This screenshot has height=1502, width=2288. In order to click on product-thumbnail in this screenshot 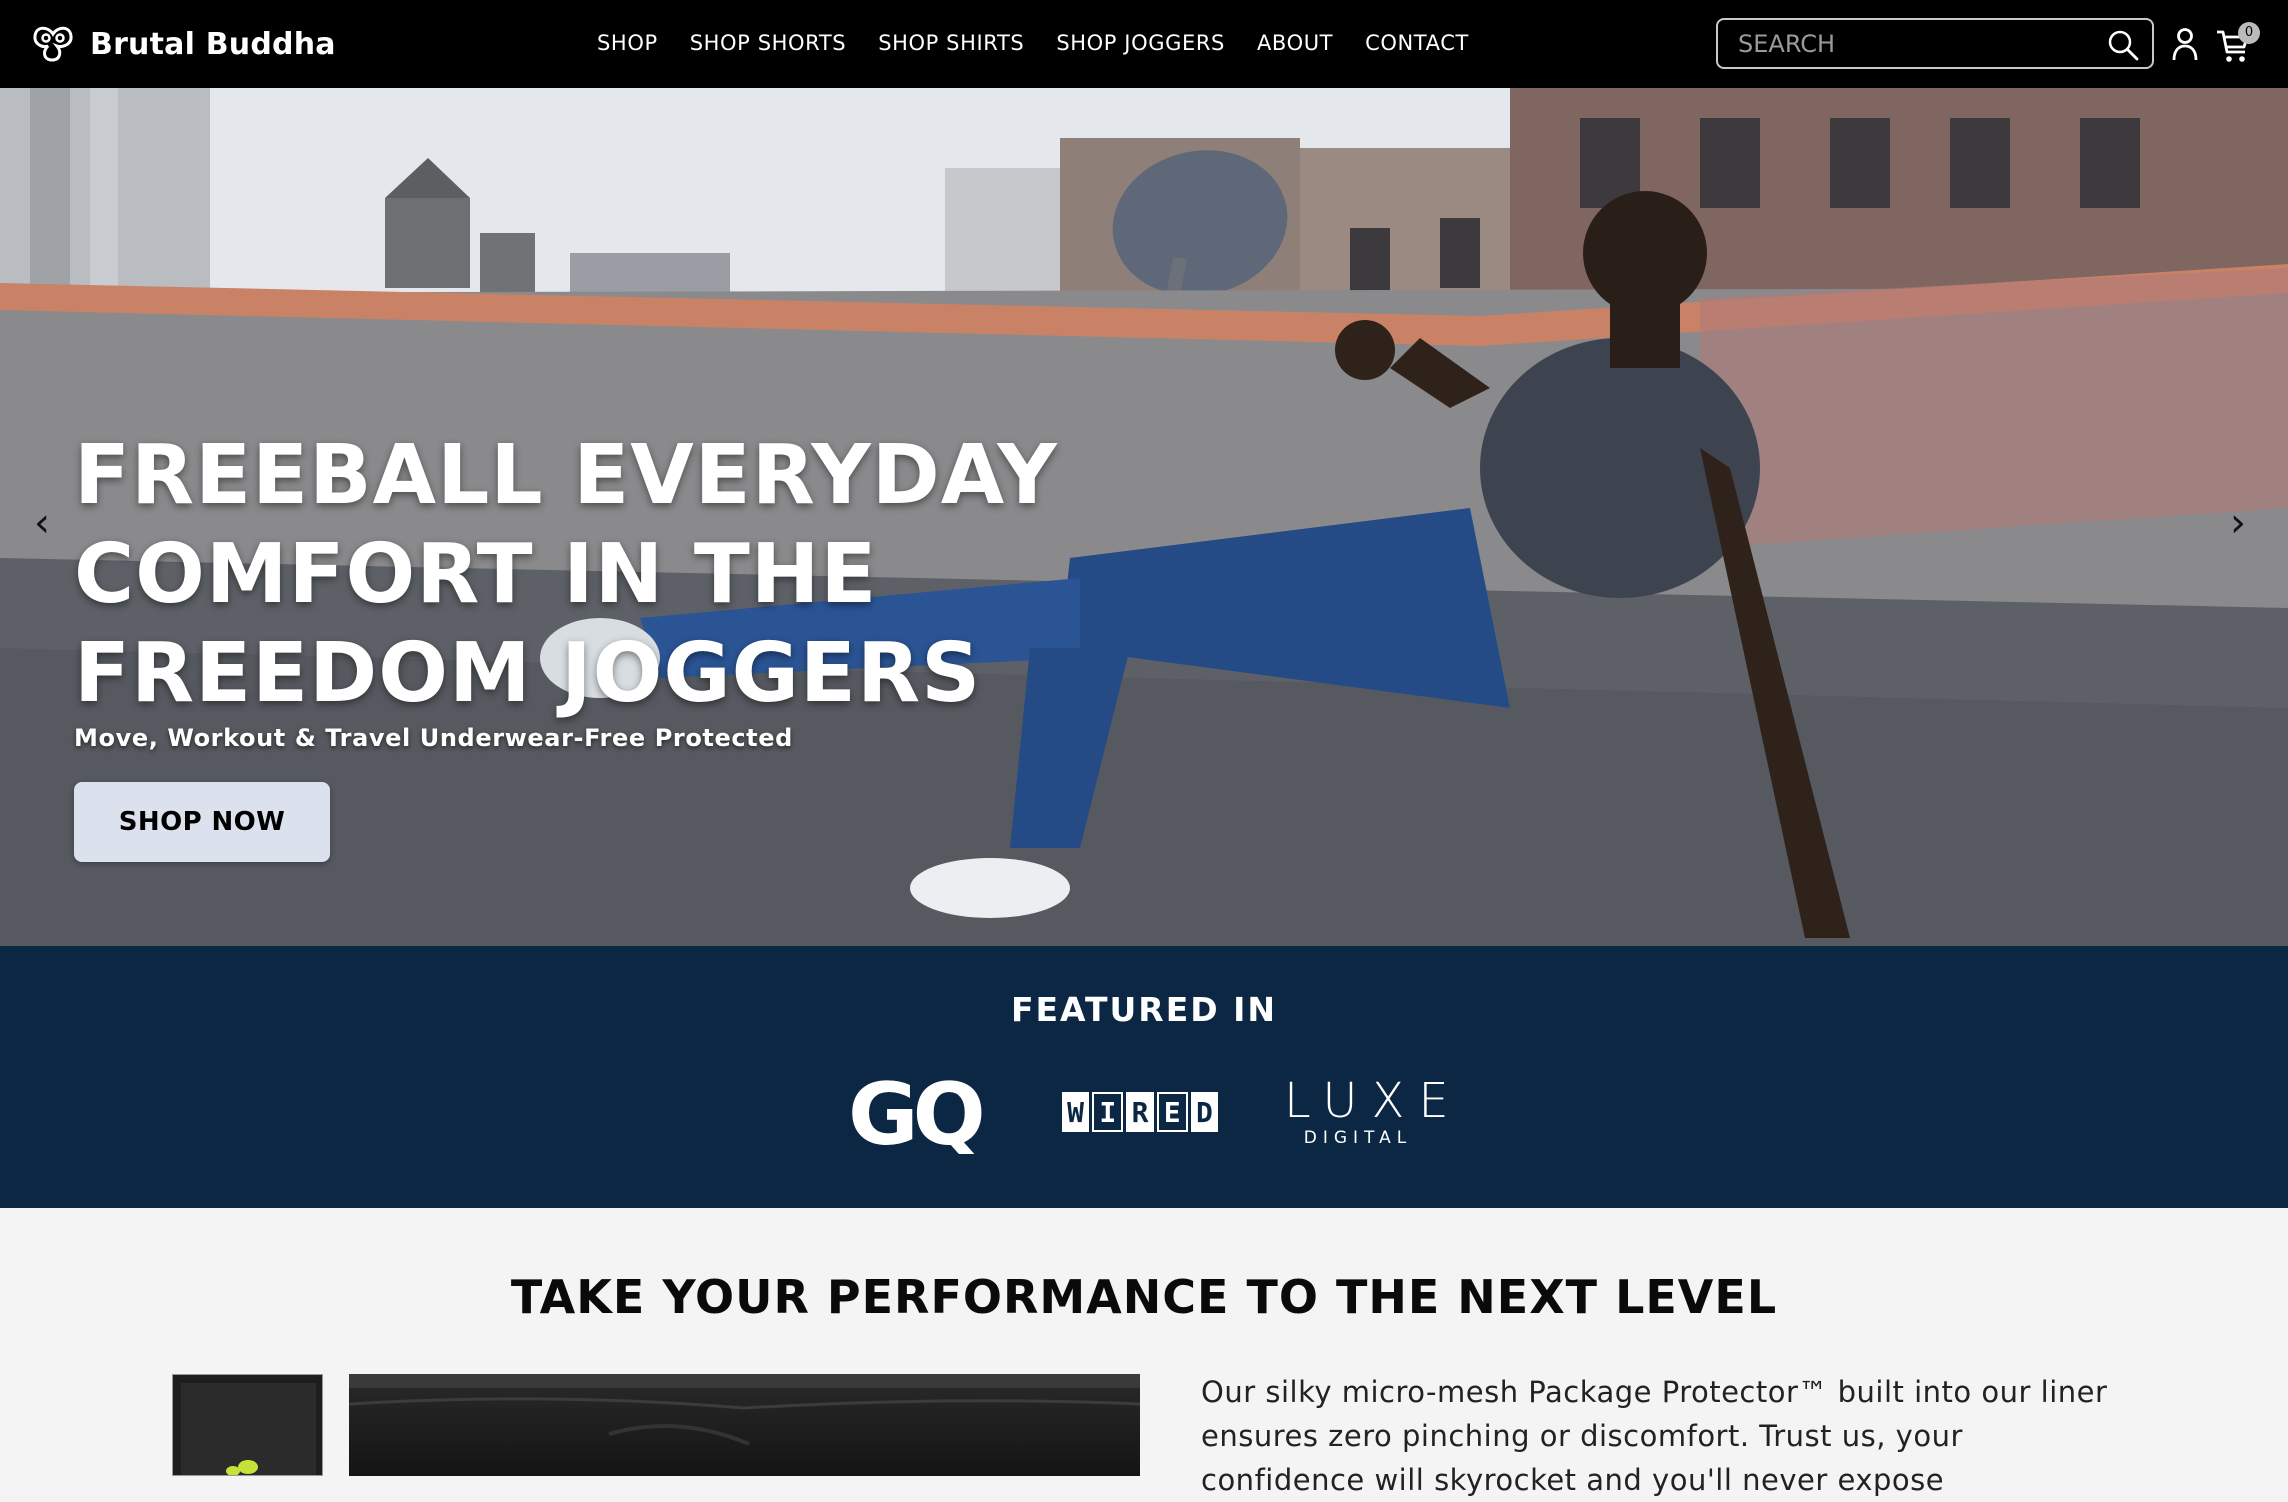, I will do `click(247, 1425)`.